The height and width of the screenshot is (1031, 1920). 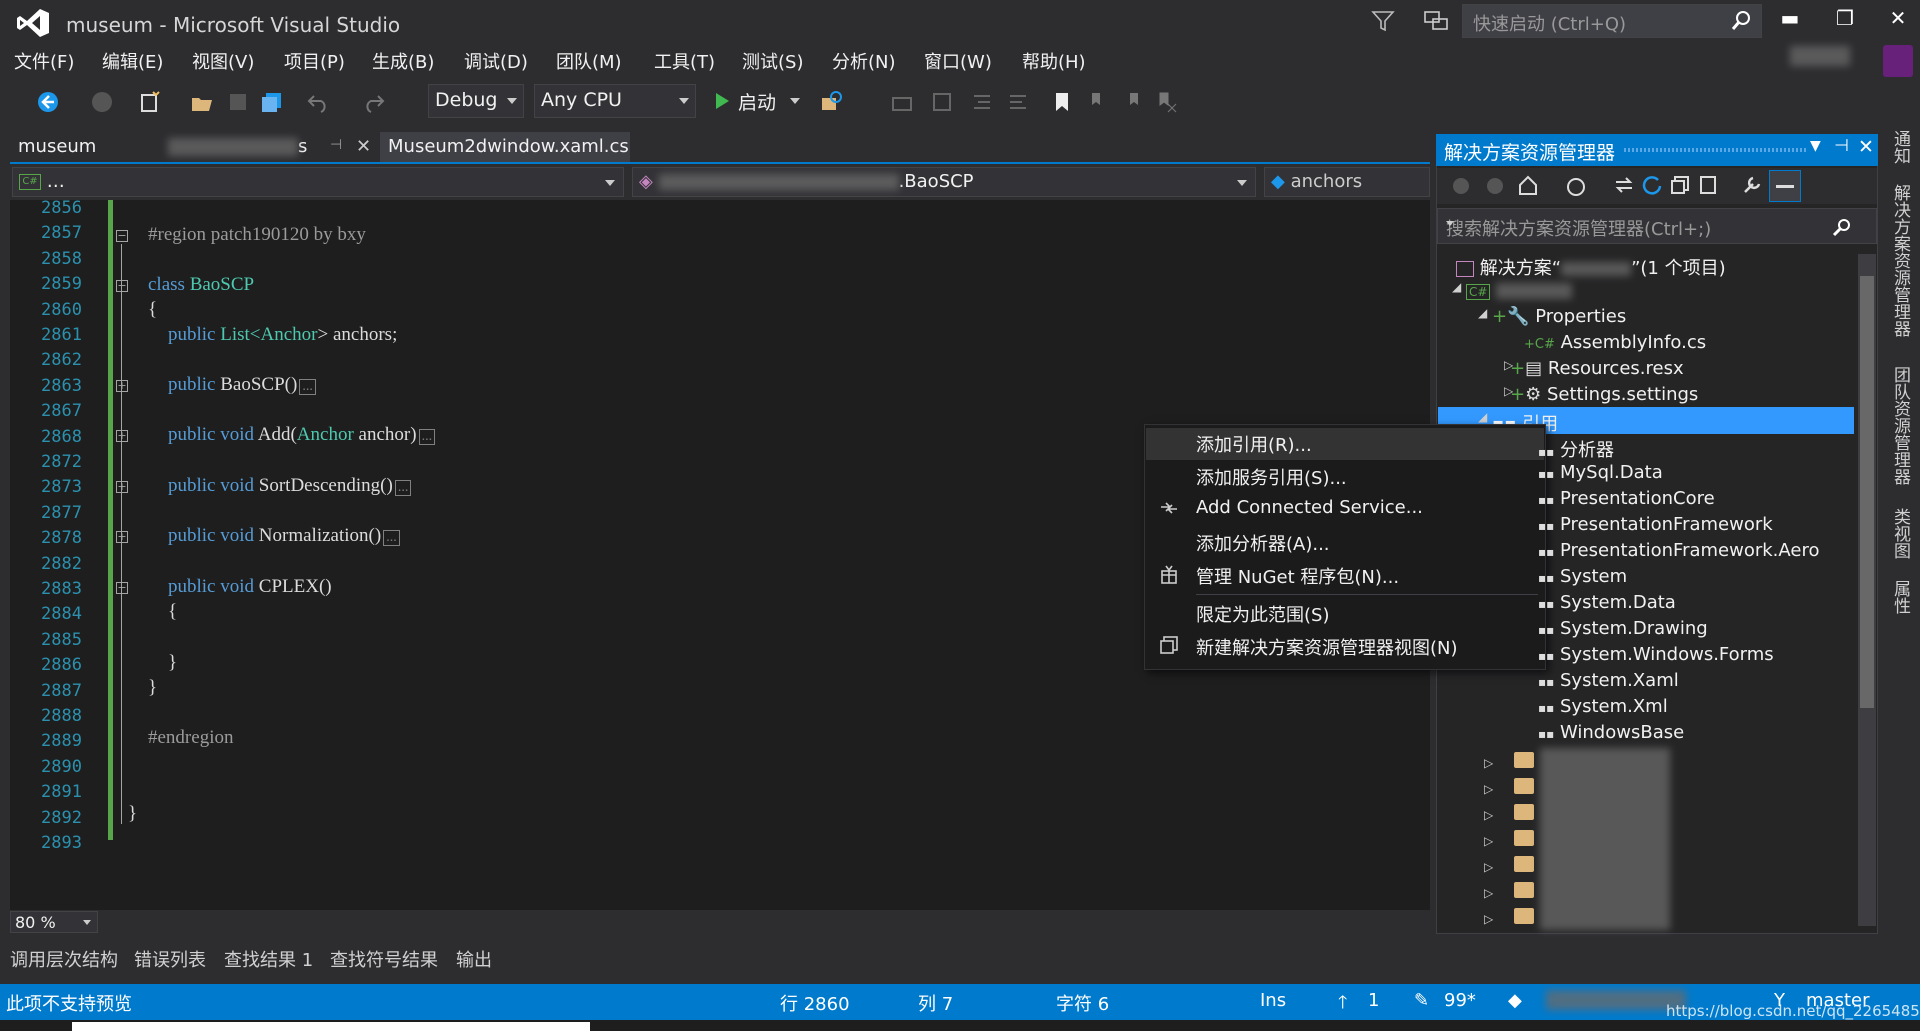 I want to click on forward-icon, so click(x=102, y=102).